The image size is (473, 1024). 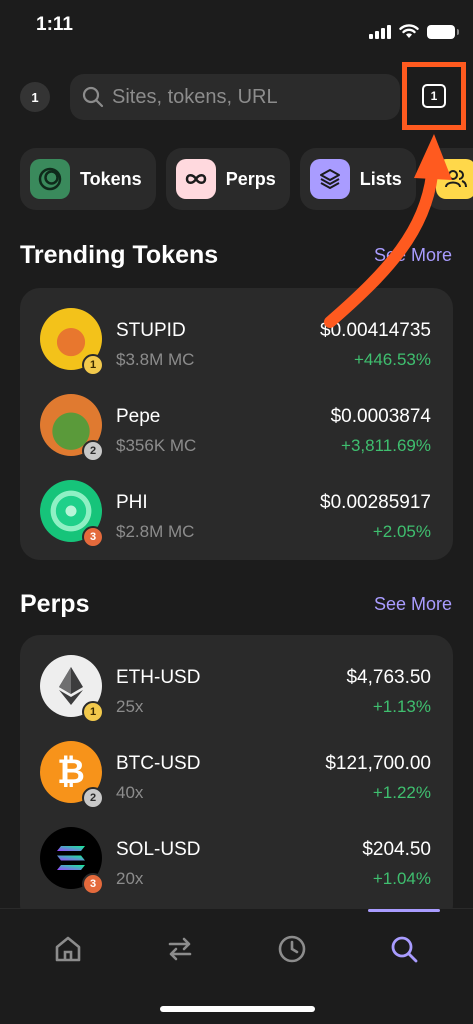 What do you see at coordinates (119, 255) in the screenshot?
I see `trending-tokens-title: Trending Tokens` at bounding box center [119, 255].